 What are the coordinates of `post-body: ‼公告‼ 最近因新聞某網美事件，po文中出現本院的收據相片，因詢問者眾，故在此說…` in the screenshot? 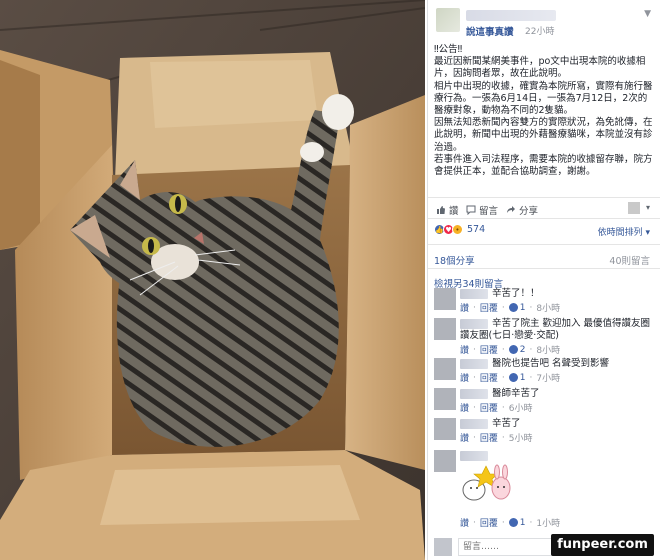 It's located at (545, 111).